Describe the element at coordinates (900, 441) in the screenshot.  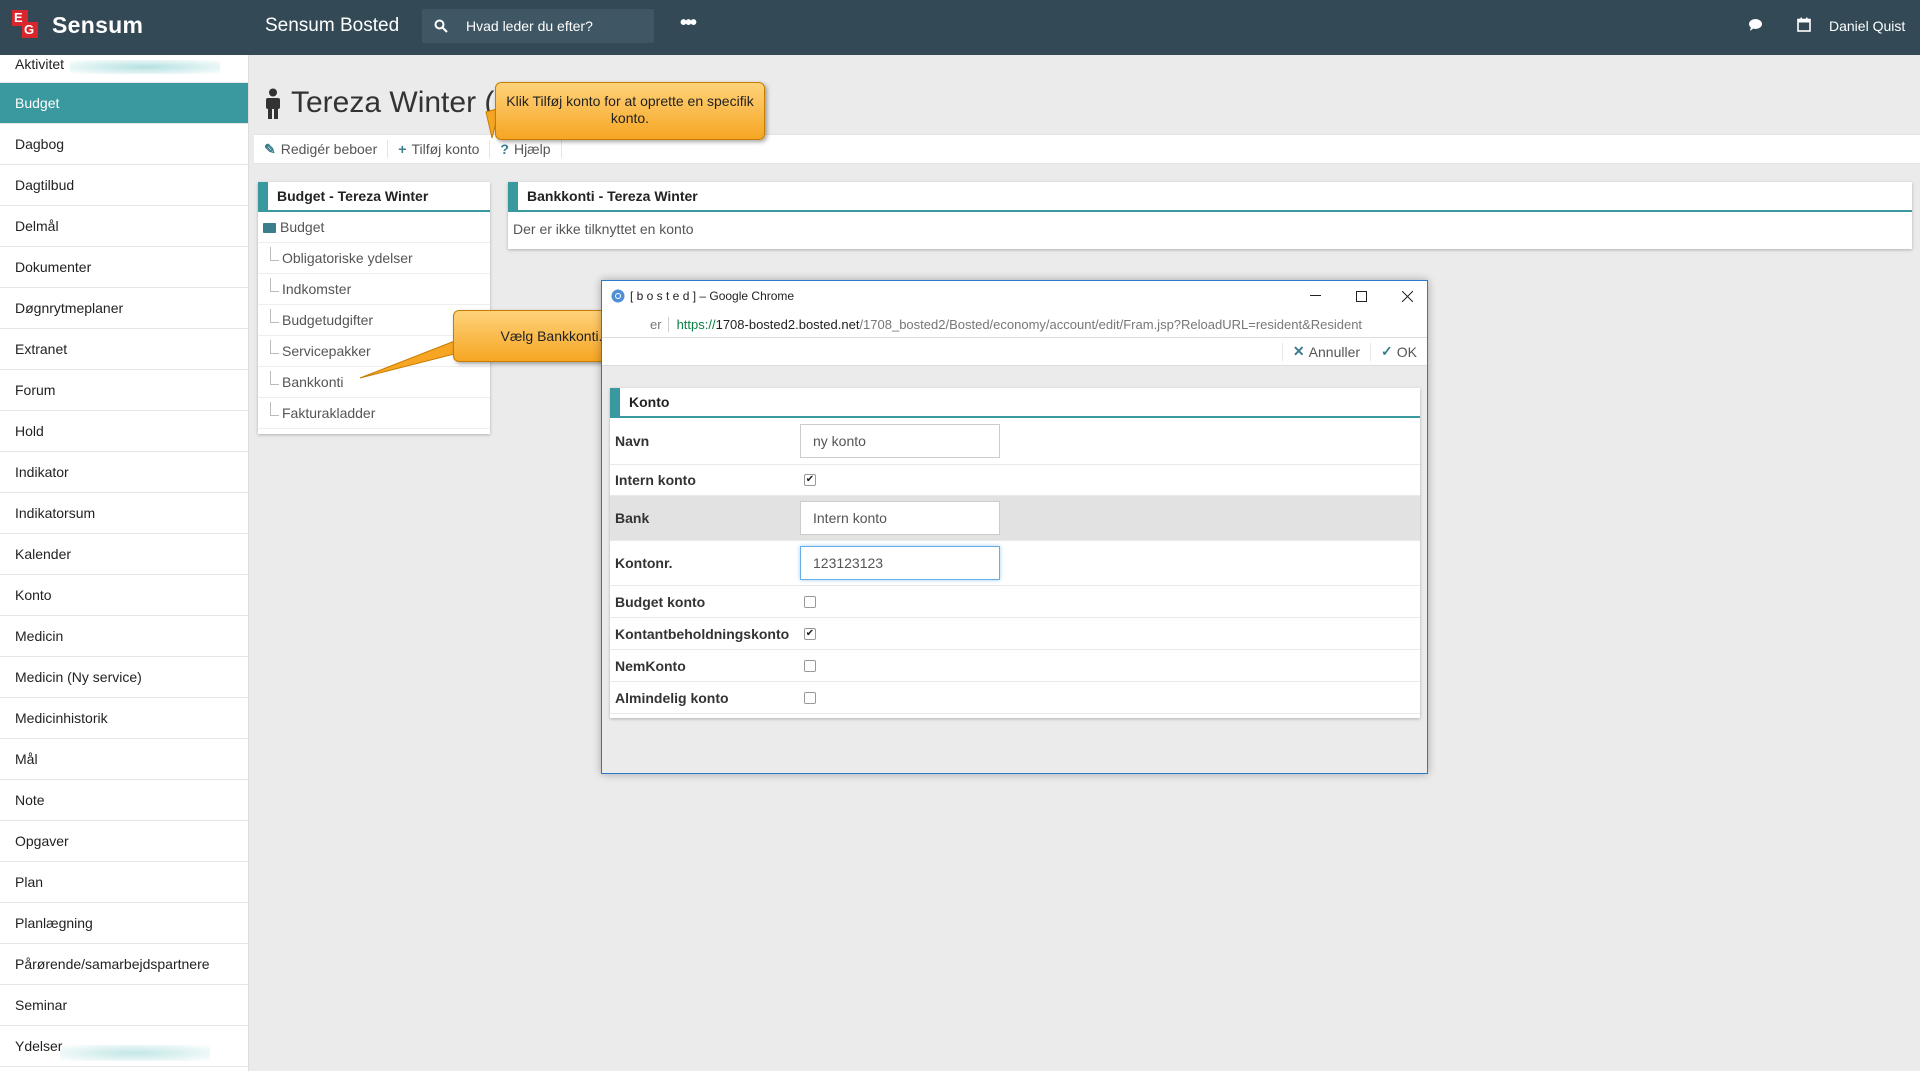
I see `navn-input` at that location.